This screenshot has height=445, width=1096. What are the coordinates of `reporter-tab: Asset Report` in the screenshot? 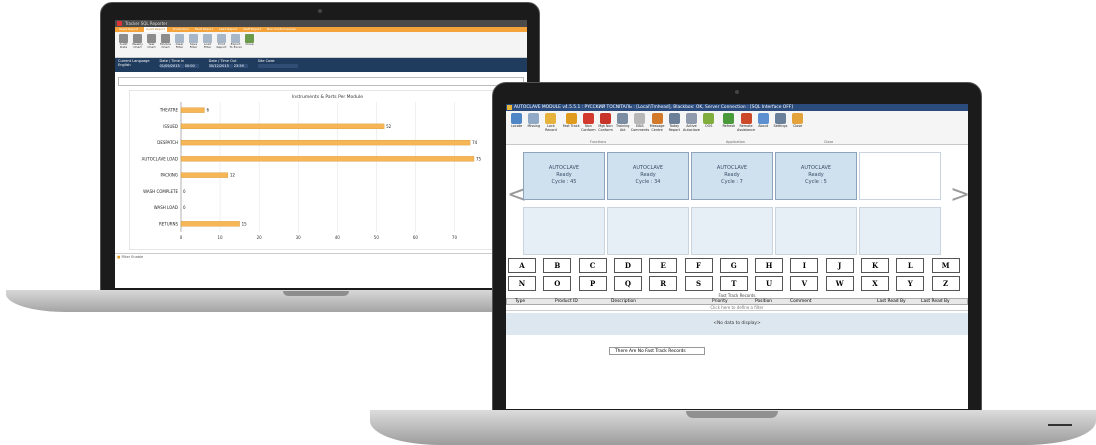 It's located at (128, 29).